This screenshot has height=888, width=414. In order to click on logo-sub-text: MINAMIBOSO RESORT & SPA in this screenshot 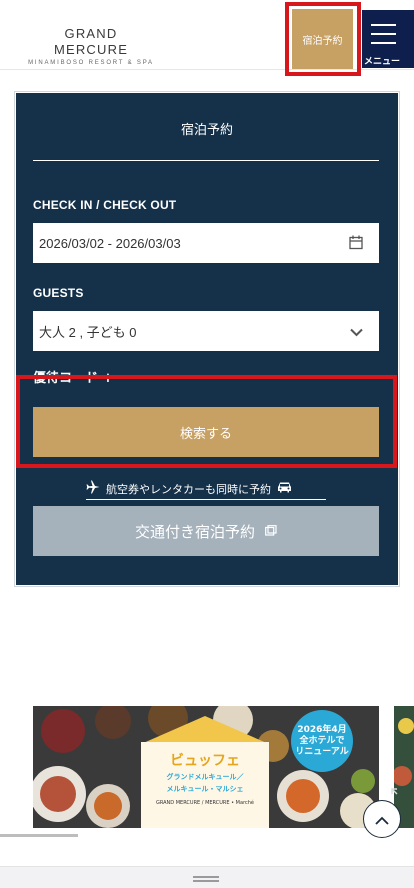, I will do `click(91, 63)`.